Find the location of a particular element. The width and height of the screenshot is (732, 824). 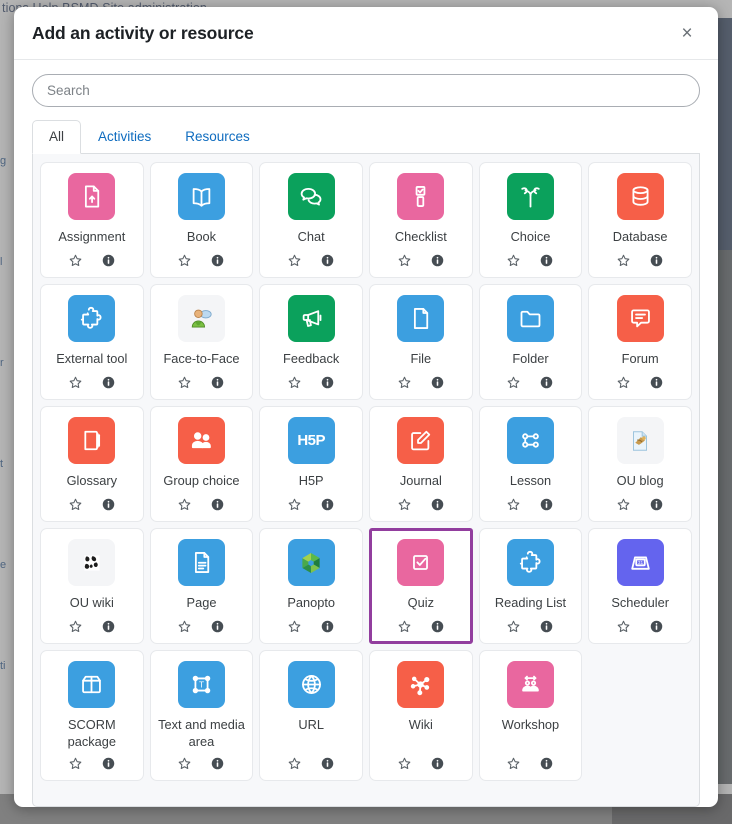

activity-card-scheduler: 31 Scheduler is located at coordinates (640, 586).